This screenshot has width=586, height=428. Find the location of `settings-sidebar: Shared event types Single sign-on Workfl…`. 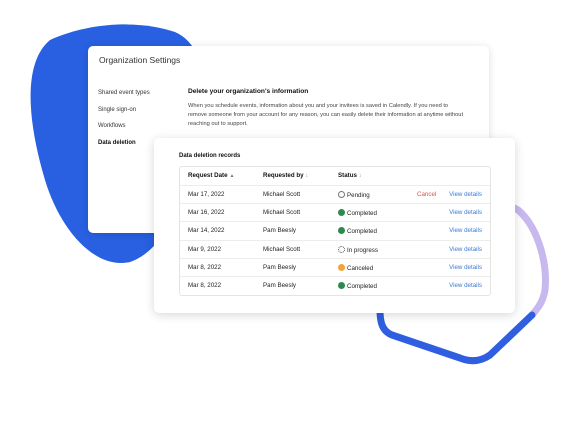

settings-sidebar: Shared event types Single sign-on Workfl… is located at coordinates (124, 121).